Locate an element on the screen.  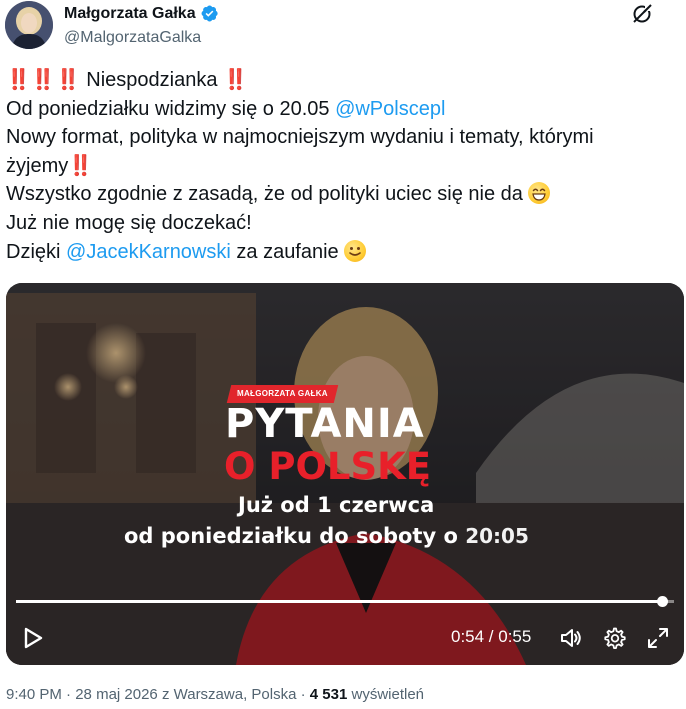
tweet-header: Małgorzata Gałka @MalgorzataGalka is located at coordinates (343, 30).